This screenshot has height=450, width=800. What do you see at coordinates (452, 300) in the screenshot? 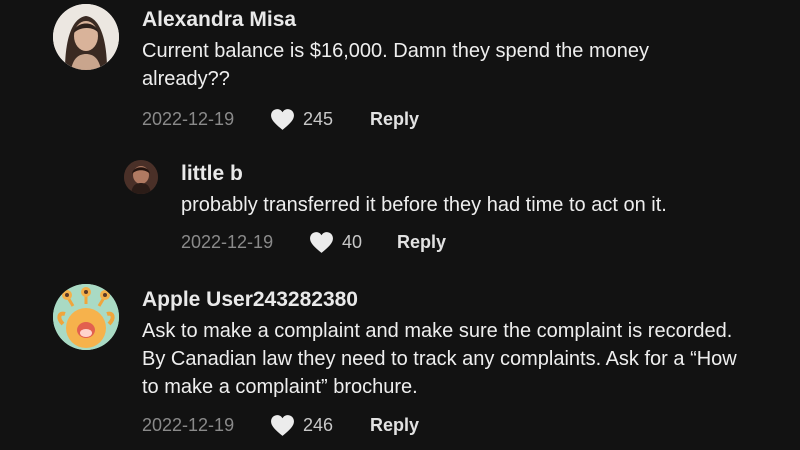
I see `comment-username: Apple User243282380` at bounding box center [452, 300].